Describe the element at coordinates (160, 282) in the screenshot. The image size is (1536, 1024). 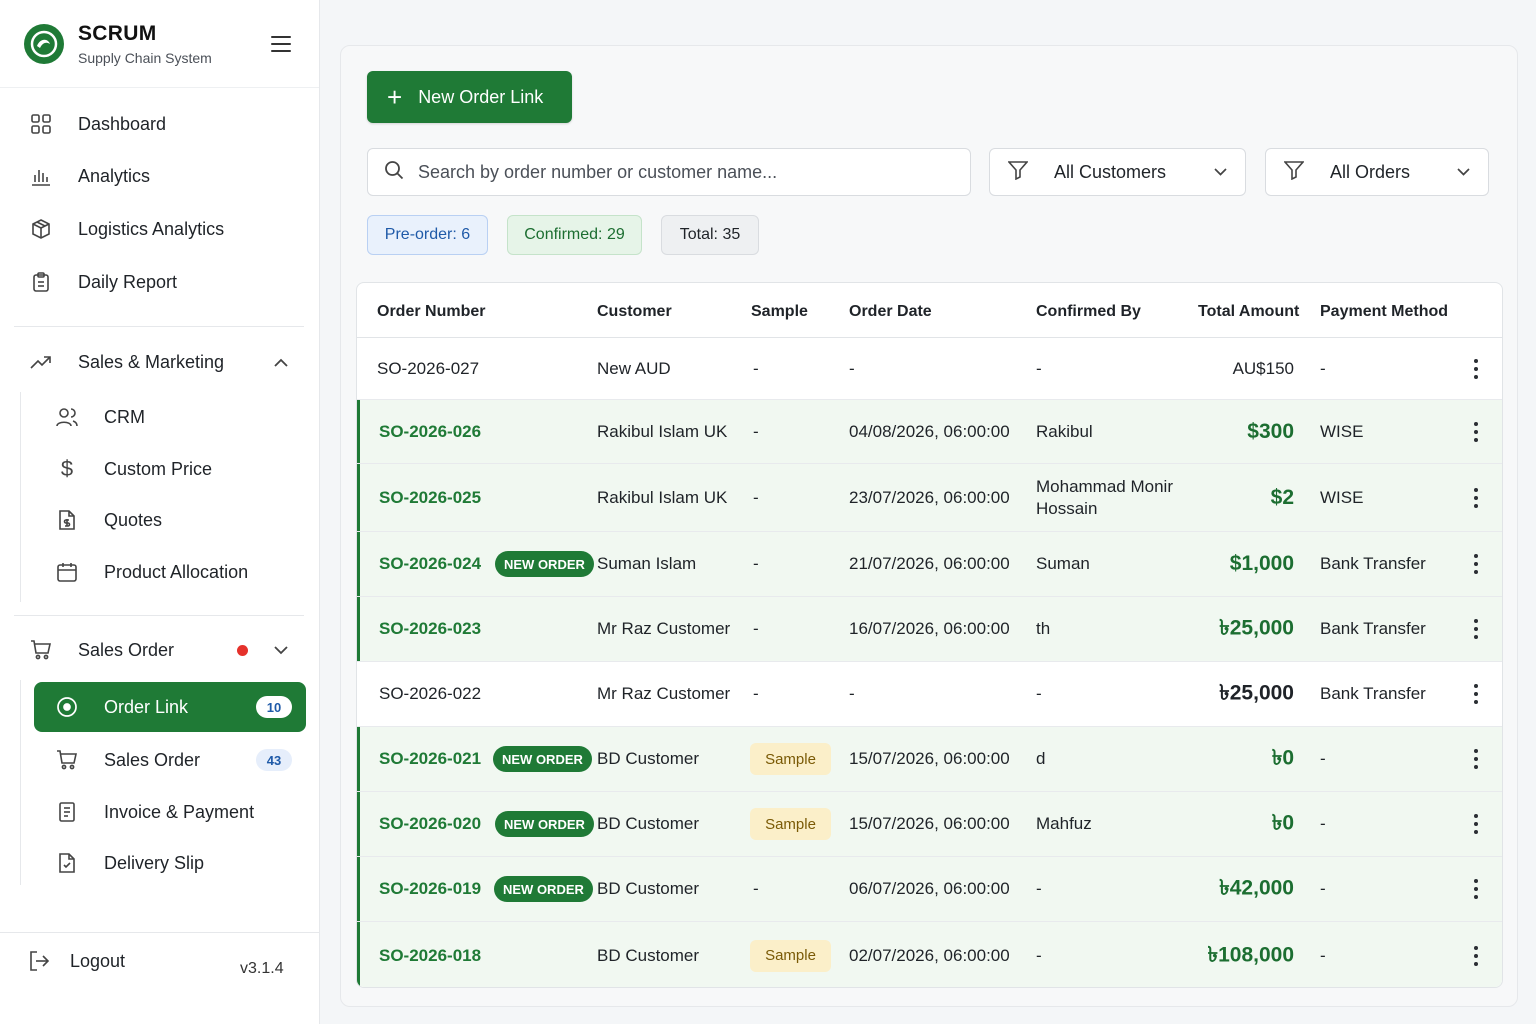
I see `nav-daily-report: Daily Report` at that location.